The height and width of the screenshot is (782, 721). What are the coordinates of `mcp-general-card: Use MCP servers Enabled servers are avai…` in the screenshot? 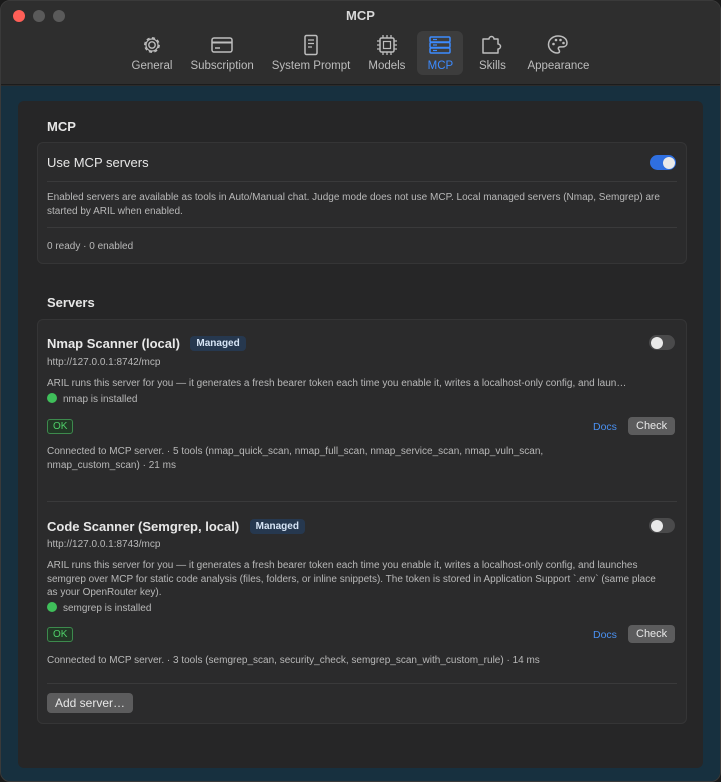 It's located at (362, 203).